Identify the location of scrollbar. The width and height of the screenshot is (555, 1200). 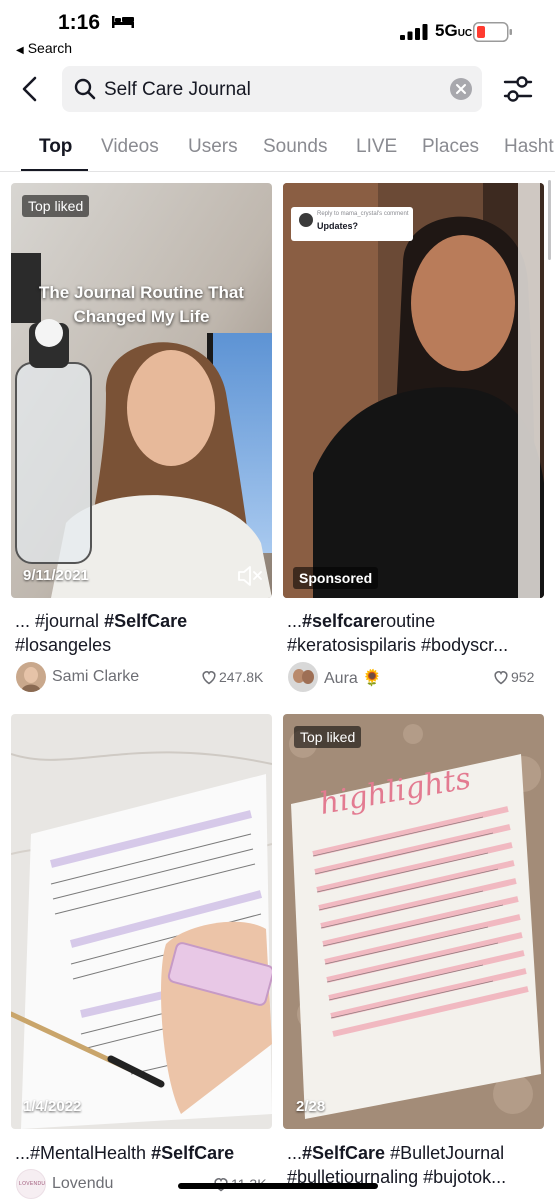
(549, 220).